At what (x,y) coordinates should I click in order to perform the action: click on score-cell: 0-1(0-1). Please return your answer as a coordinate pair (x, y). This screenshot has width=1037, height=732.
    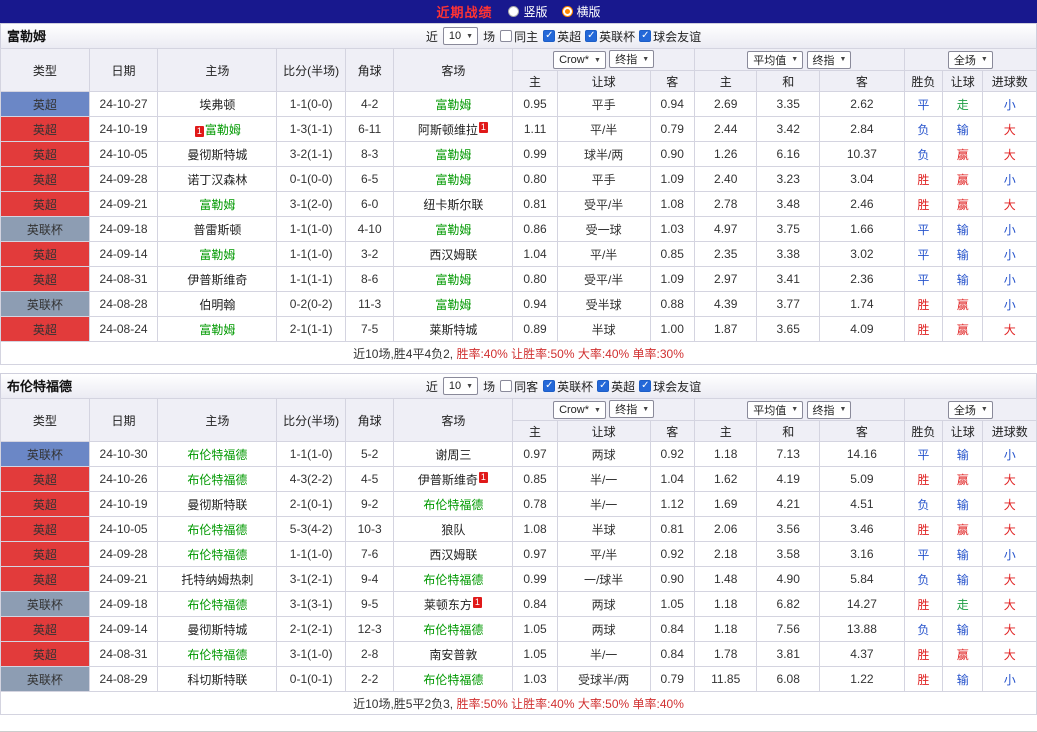
    Looking at the image, I should click on (311, 679).